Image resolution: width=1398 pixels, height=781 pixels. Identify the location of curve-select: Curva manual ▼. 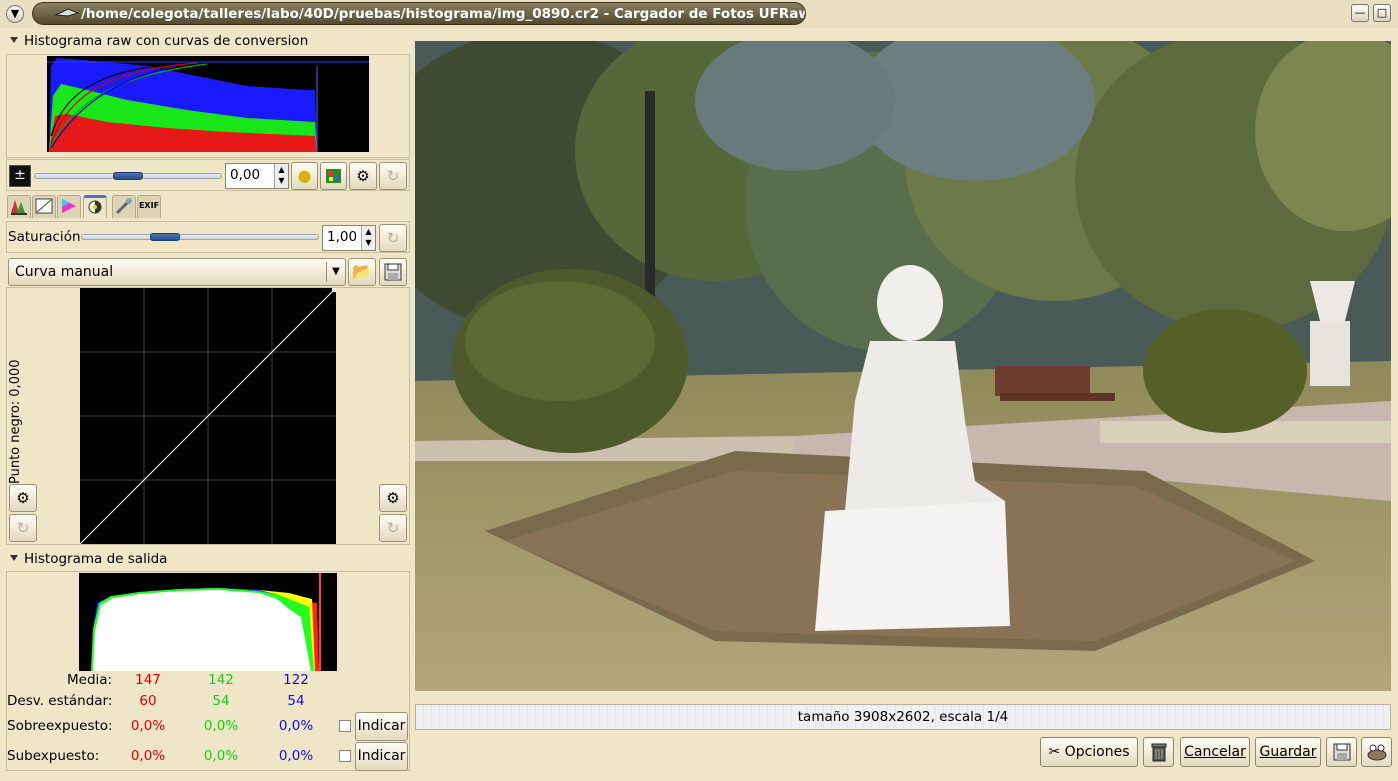
(177, 272).